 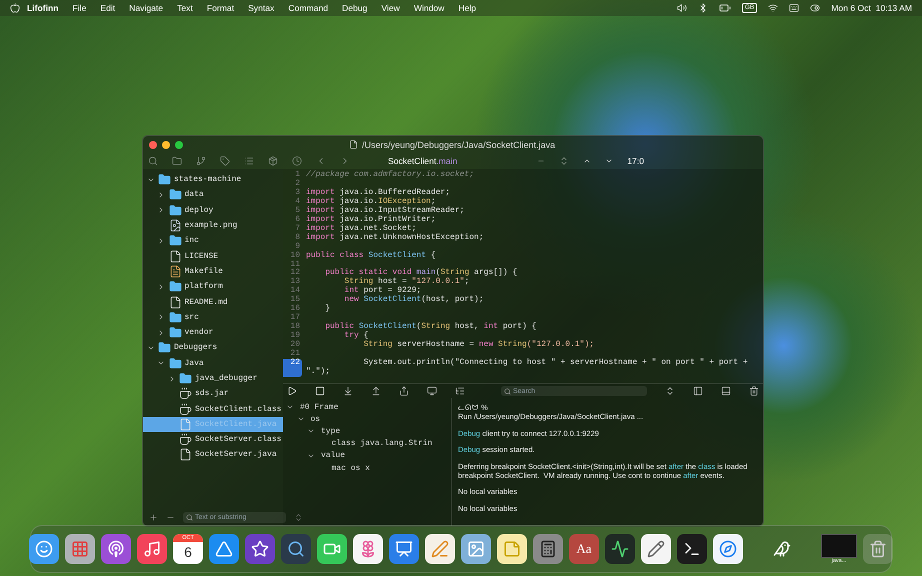 I want to click on monitor-icon, so click(x=432, y=391).